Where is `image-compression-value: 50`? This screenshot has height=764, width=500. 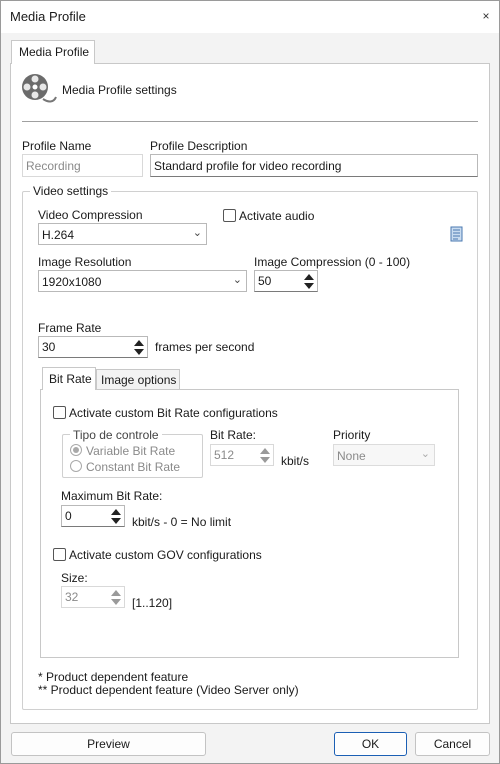
image-compression-value: 50 is located at coordinates (265, 281).